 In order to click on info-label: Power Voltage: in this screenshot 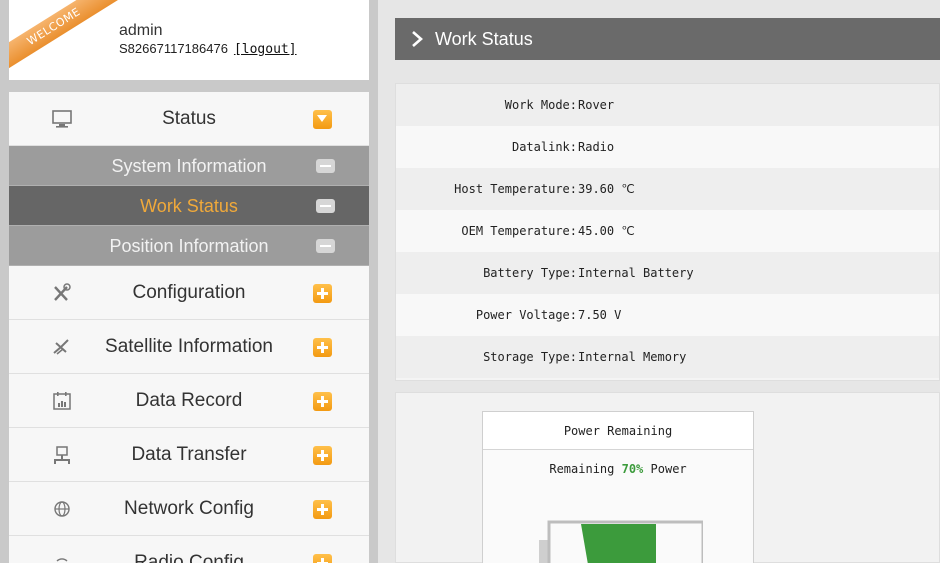, I will do `click(526, 315)`.